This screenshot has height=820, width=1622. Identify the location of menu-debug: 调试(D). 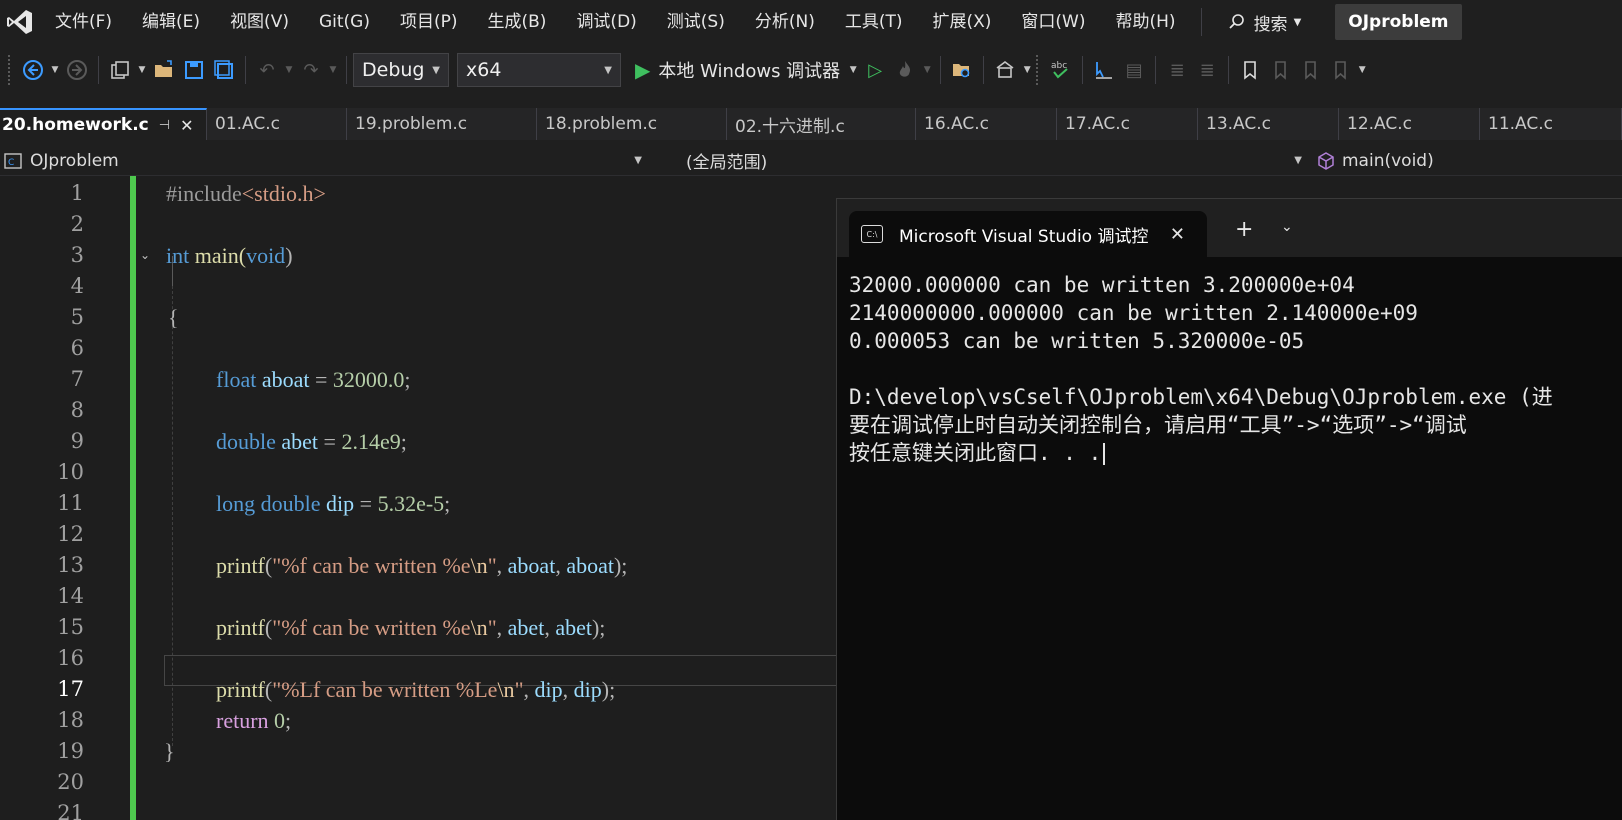
(606, 22).